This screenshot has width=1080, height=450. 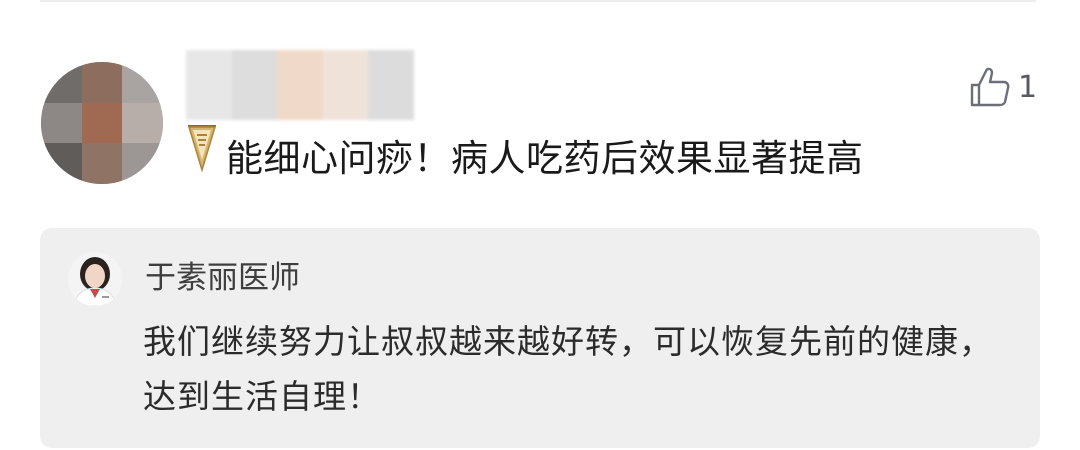 What do you see at coordinates (990, 87) in the screenshot?
I see `thumbs-up-icon` at bounding box center [990, 87].